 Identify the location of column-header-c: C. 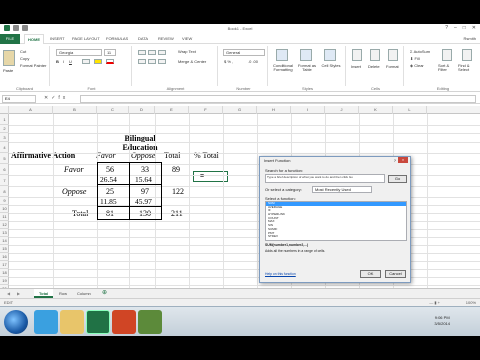
(113, 110).